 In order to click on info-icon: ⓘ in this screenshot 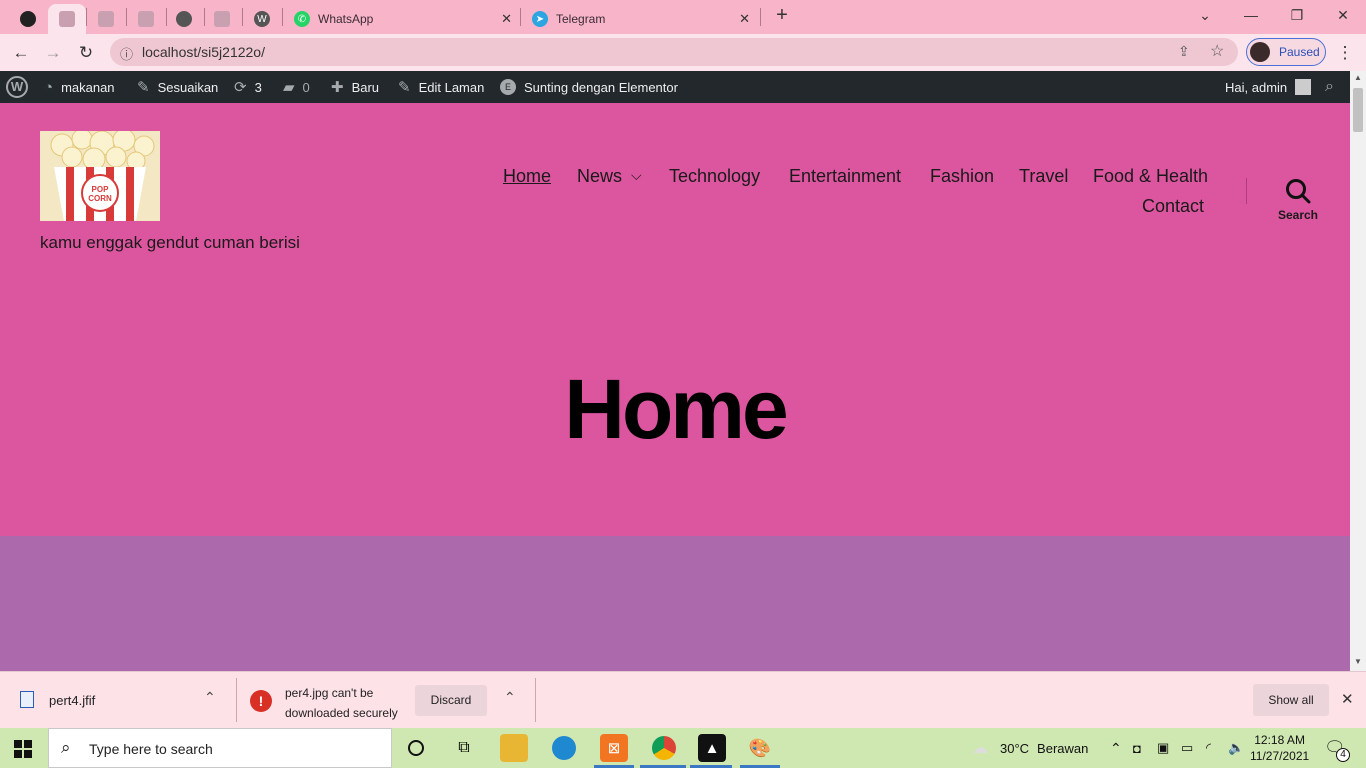, I will do `click(126, 53)`.